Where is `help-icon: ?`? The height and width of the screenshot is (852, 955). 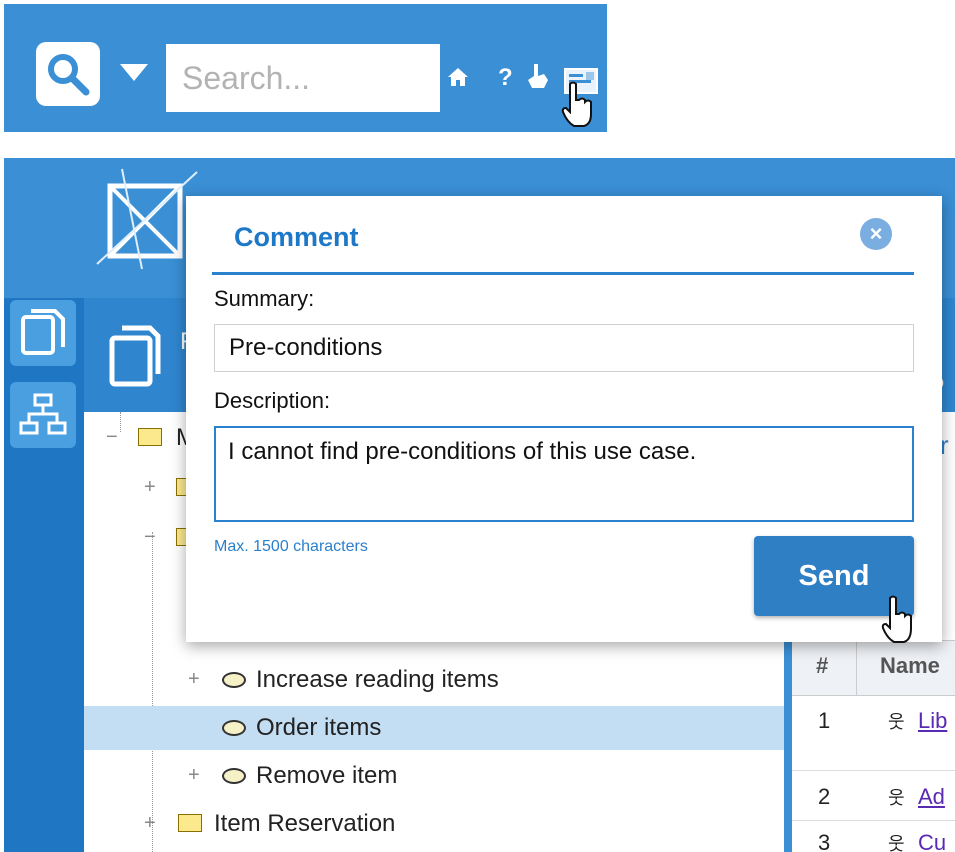
help-icon: ? is located at coordinates (505, 78).